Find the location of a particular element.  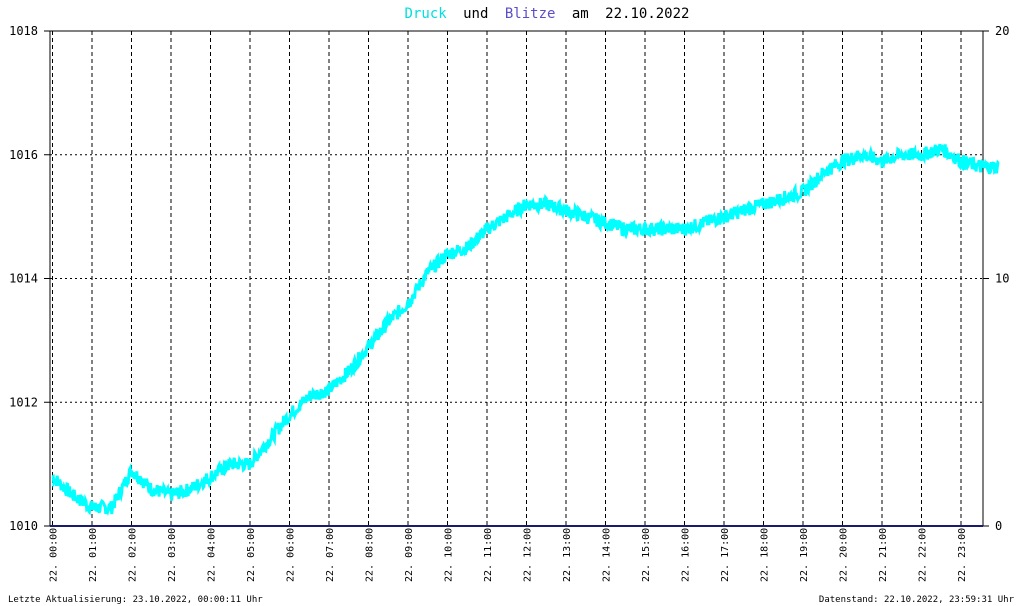

x-tick-label: 22. 11:00 is located at coordinates (488, 555).